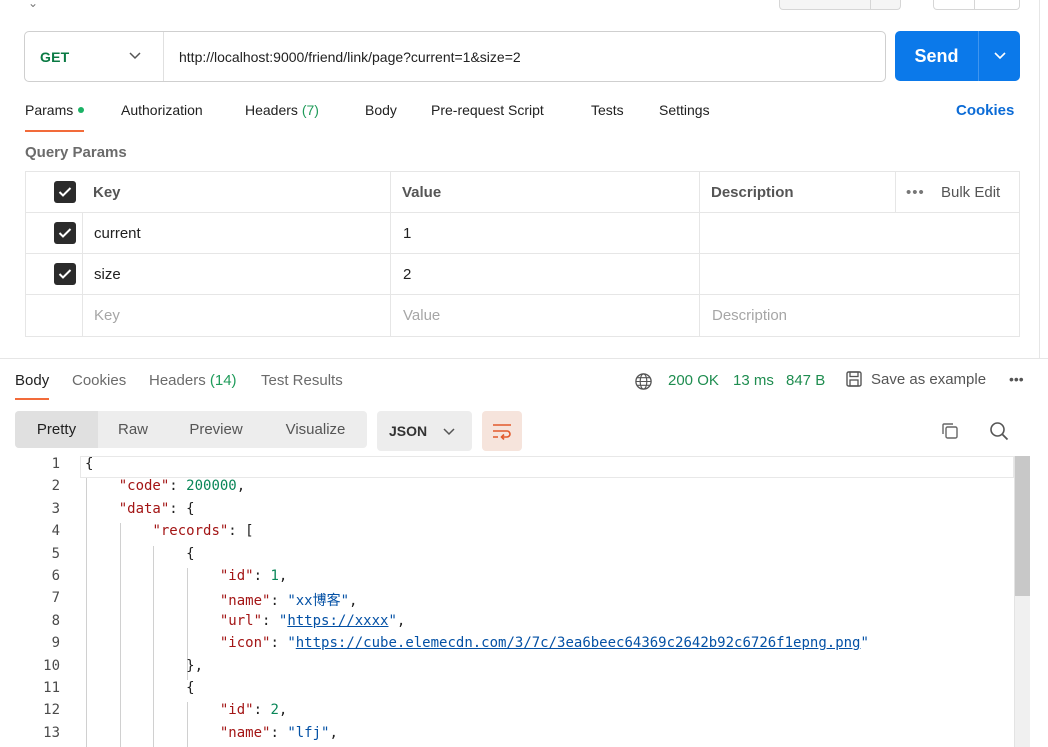  What do you see at coordinates (315, 429) in the screenshot?
I see `view-visualize: Visualize` at bounding box center [315, 429].